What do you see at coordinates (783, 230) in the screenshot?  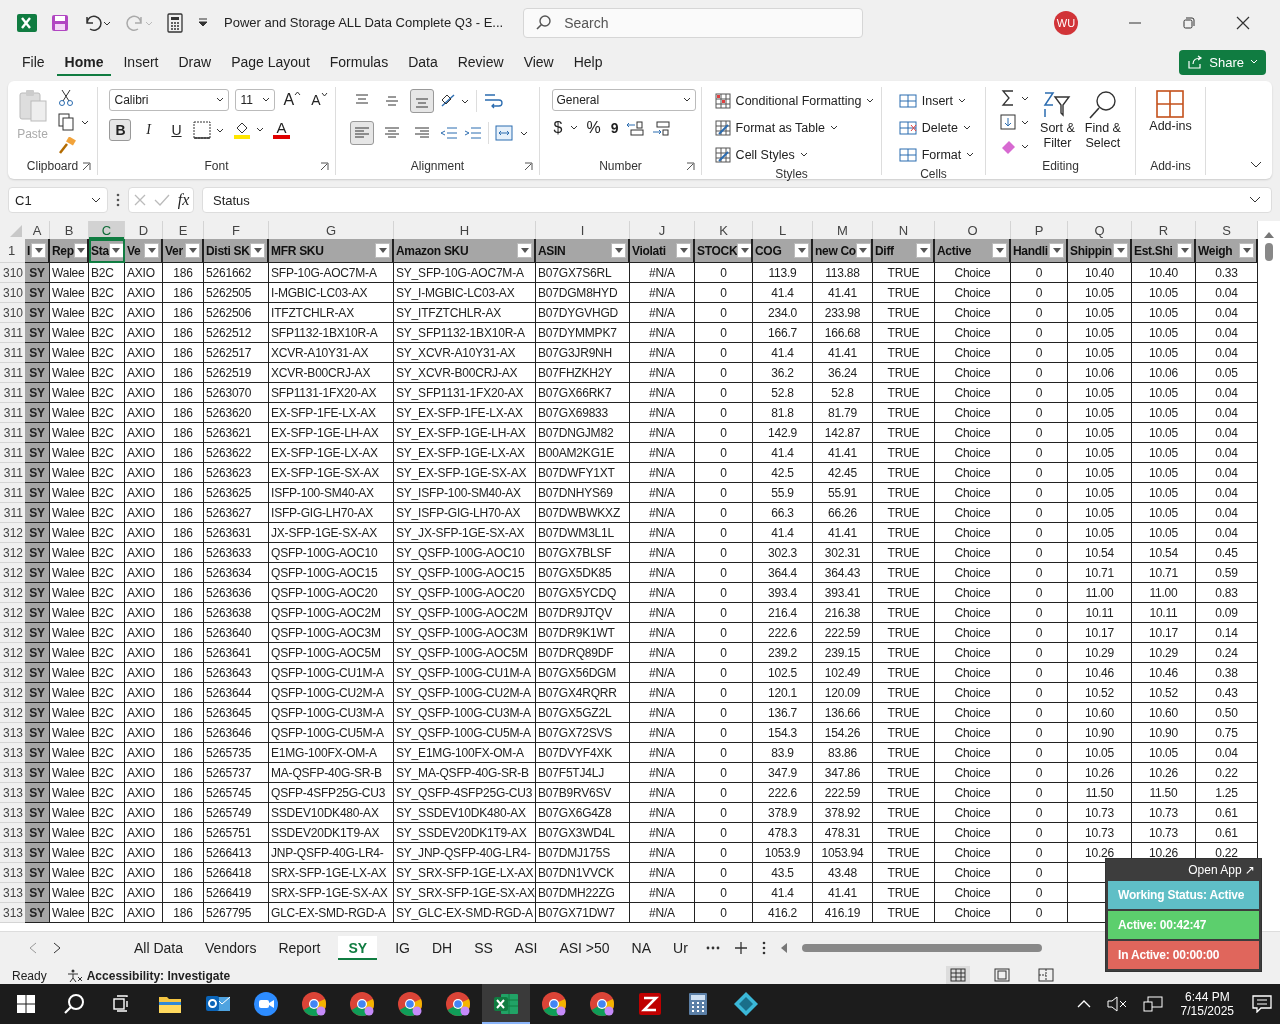 I see `column-header: L` at bounding box center [783, 230].